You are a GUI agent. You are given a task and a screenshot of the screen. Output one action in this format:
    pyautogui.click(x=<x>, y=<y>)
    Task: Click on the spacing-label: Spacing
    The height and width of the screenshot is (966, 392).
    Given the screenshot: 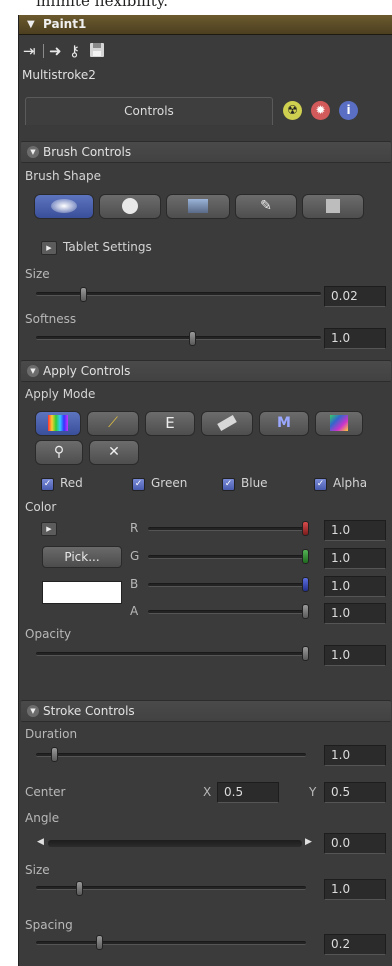 What is the action you would take?
    pyautogui.click(x=49, y=925)
    